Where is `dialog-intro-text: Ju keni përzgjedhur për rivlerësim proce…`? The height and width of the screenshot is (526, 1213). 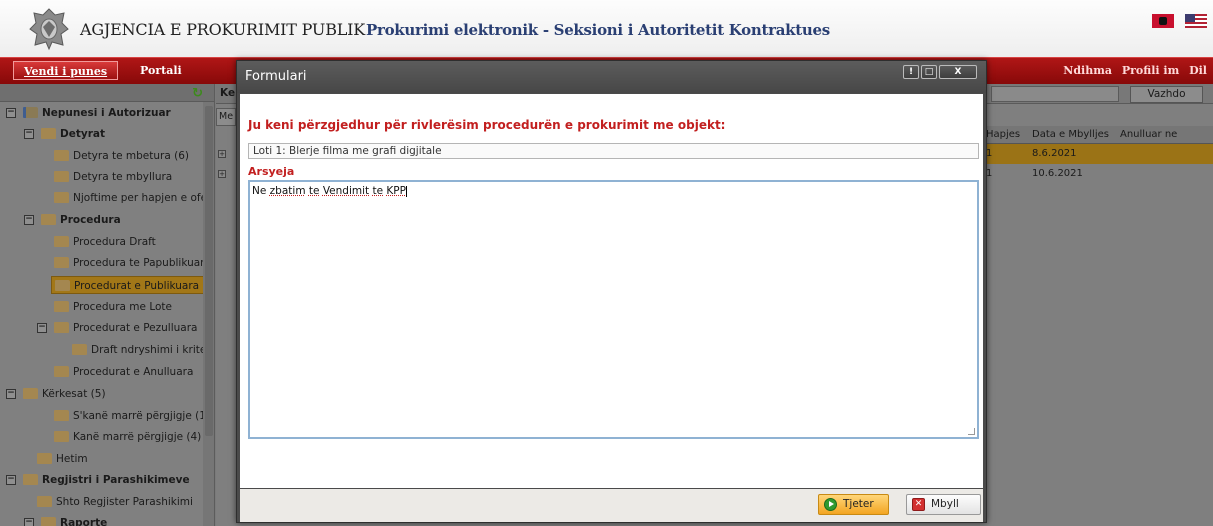
dialog-intro-text: Ju keni përzgjedhur për rivlerësim proce… is located at coordinates (487, 125).